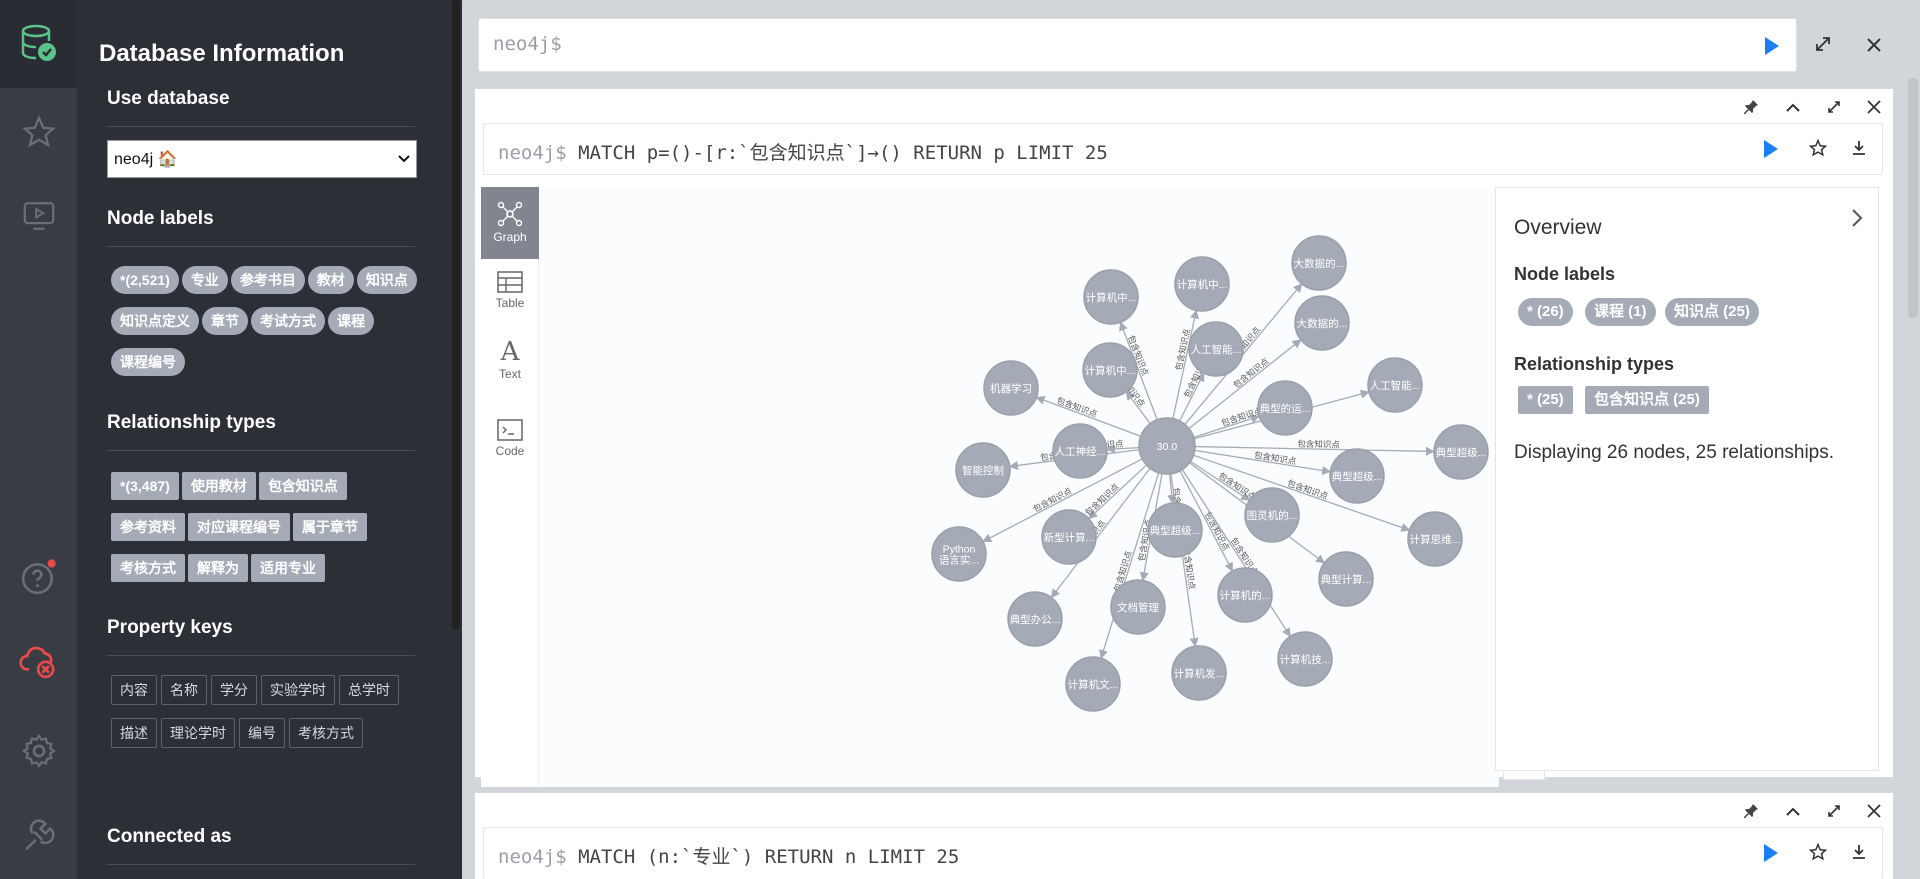 Image resolution: width=1920 pixels, height=879 pixels. Describe the element at coordinates (1620, 312) in the screenshot. I see `overview-node-label-chip: 课程 (1)` at that location.